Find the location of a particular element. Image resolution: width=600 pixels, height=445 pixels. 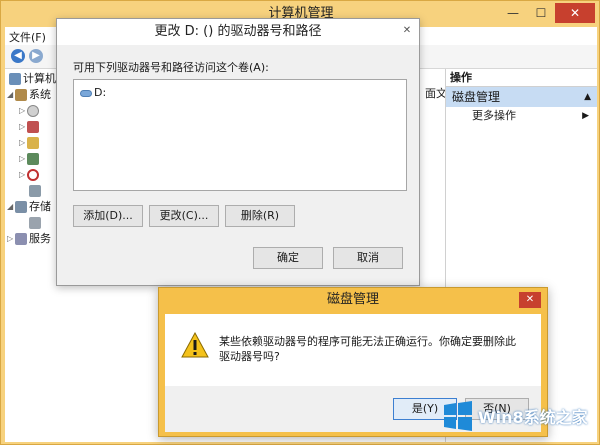

confirm-dialog-body: 某些依赖驱动器号的程序可能无法正确运行。你确定要删除此驱动器号吗? is located at coordinates (353, 350).